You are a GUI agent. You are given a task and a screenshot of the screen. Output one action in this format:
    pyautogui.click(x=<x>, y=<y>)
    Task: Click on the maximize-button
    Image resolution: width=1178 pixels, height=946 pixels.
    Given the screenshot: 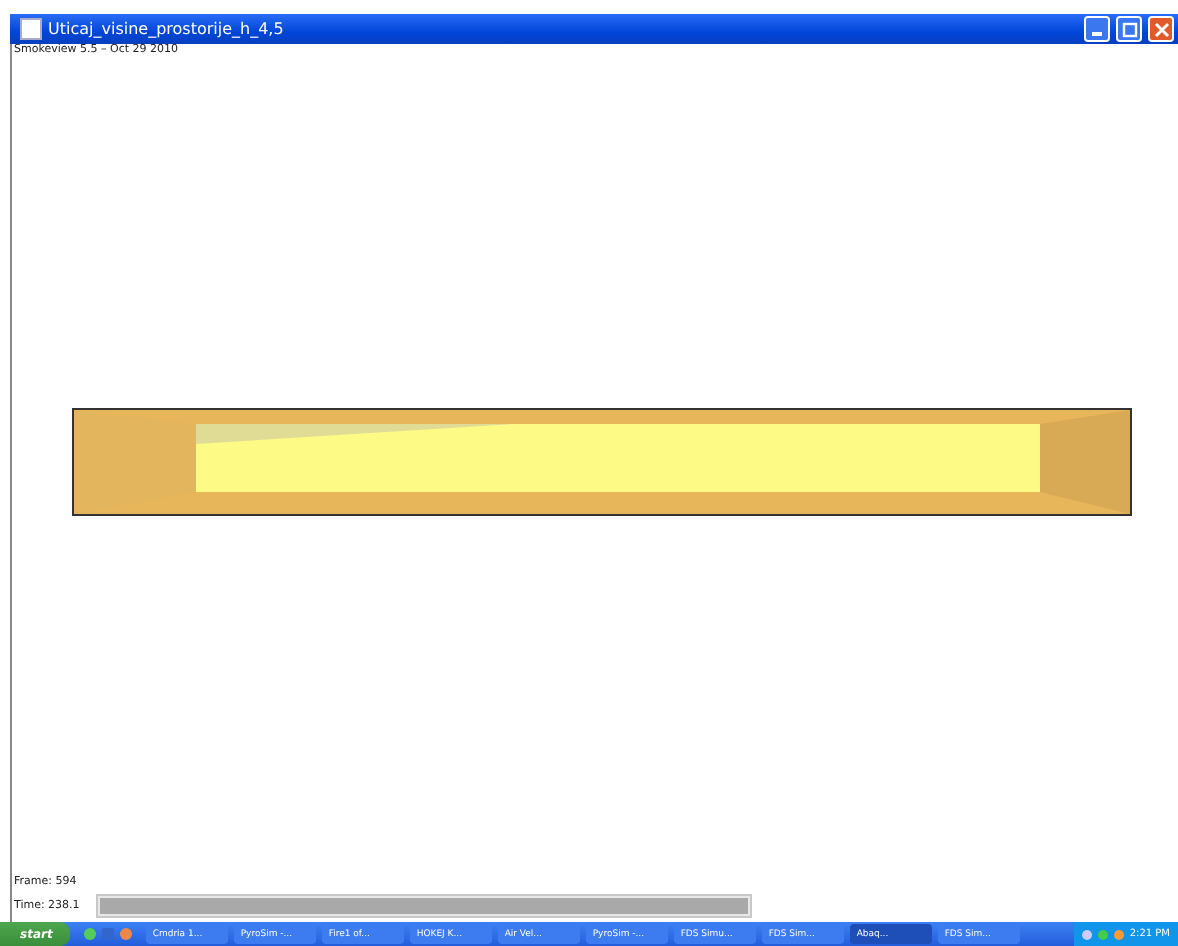 What is the action you would take?
    pyautogui.click(x=1129, y=29)
    